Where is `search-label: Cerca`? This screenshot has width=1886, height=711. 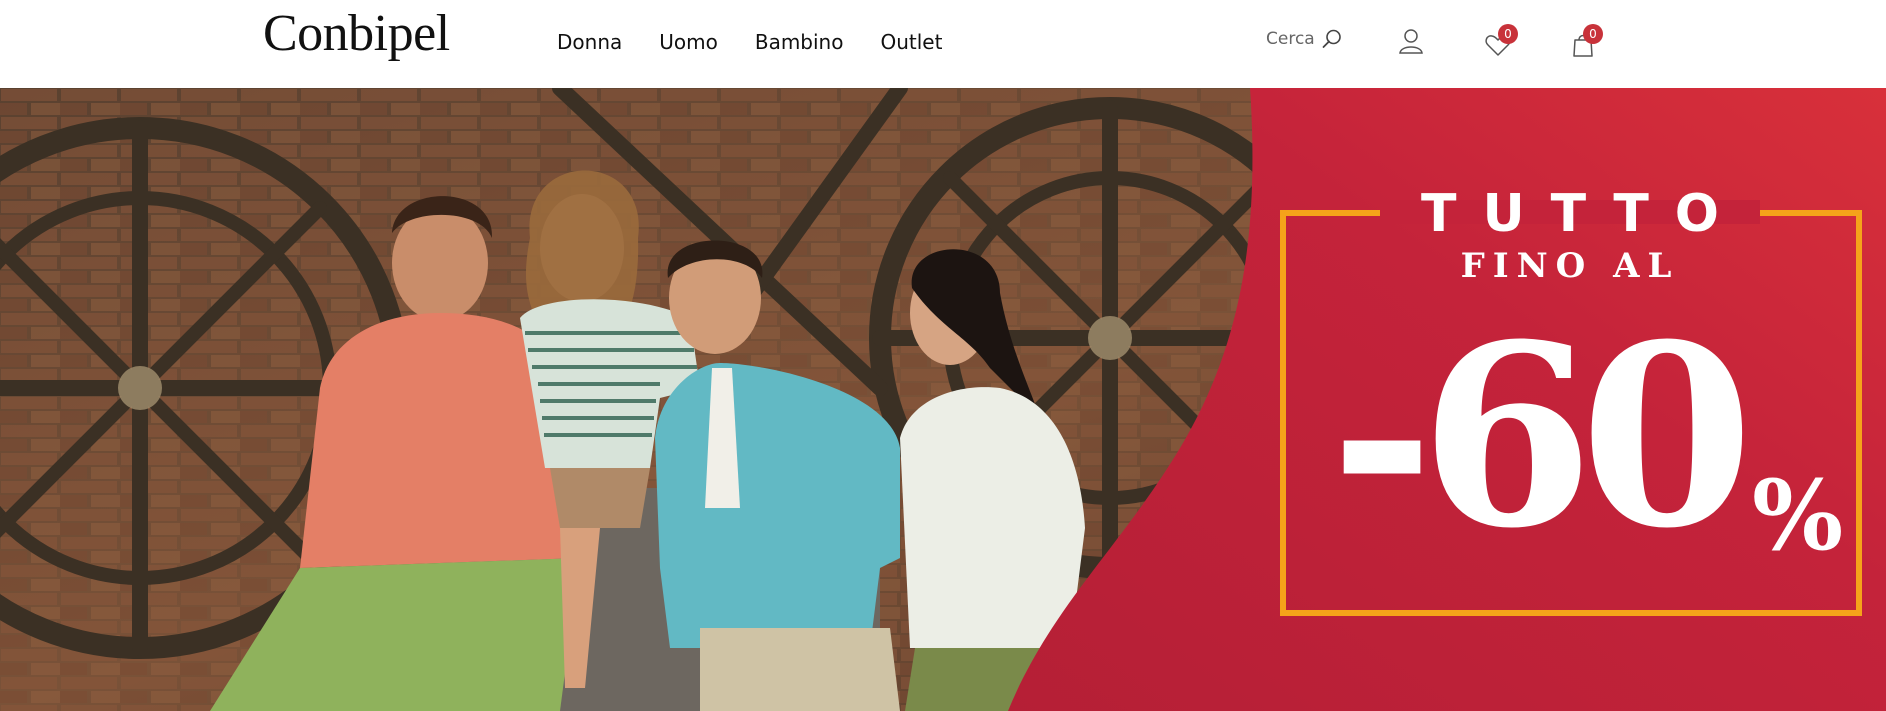 search-label: Cerca is located at coordinates (1290, 39).